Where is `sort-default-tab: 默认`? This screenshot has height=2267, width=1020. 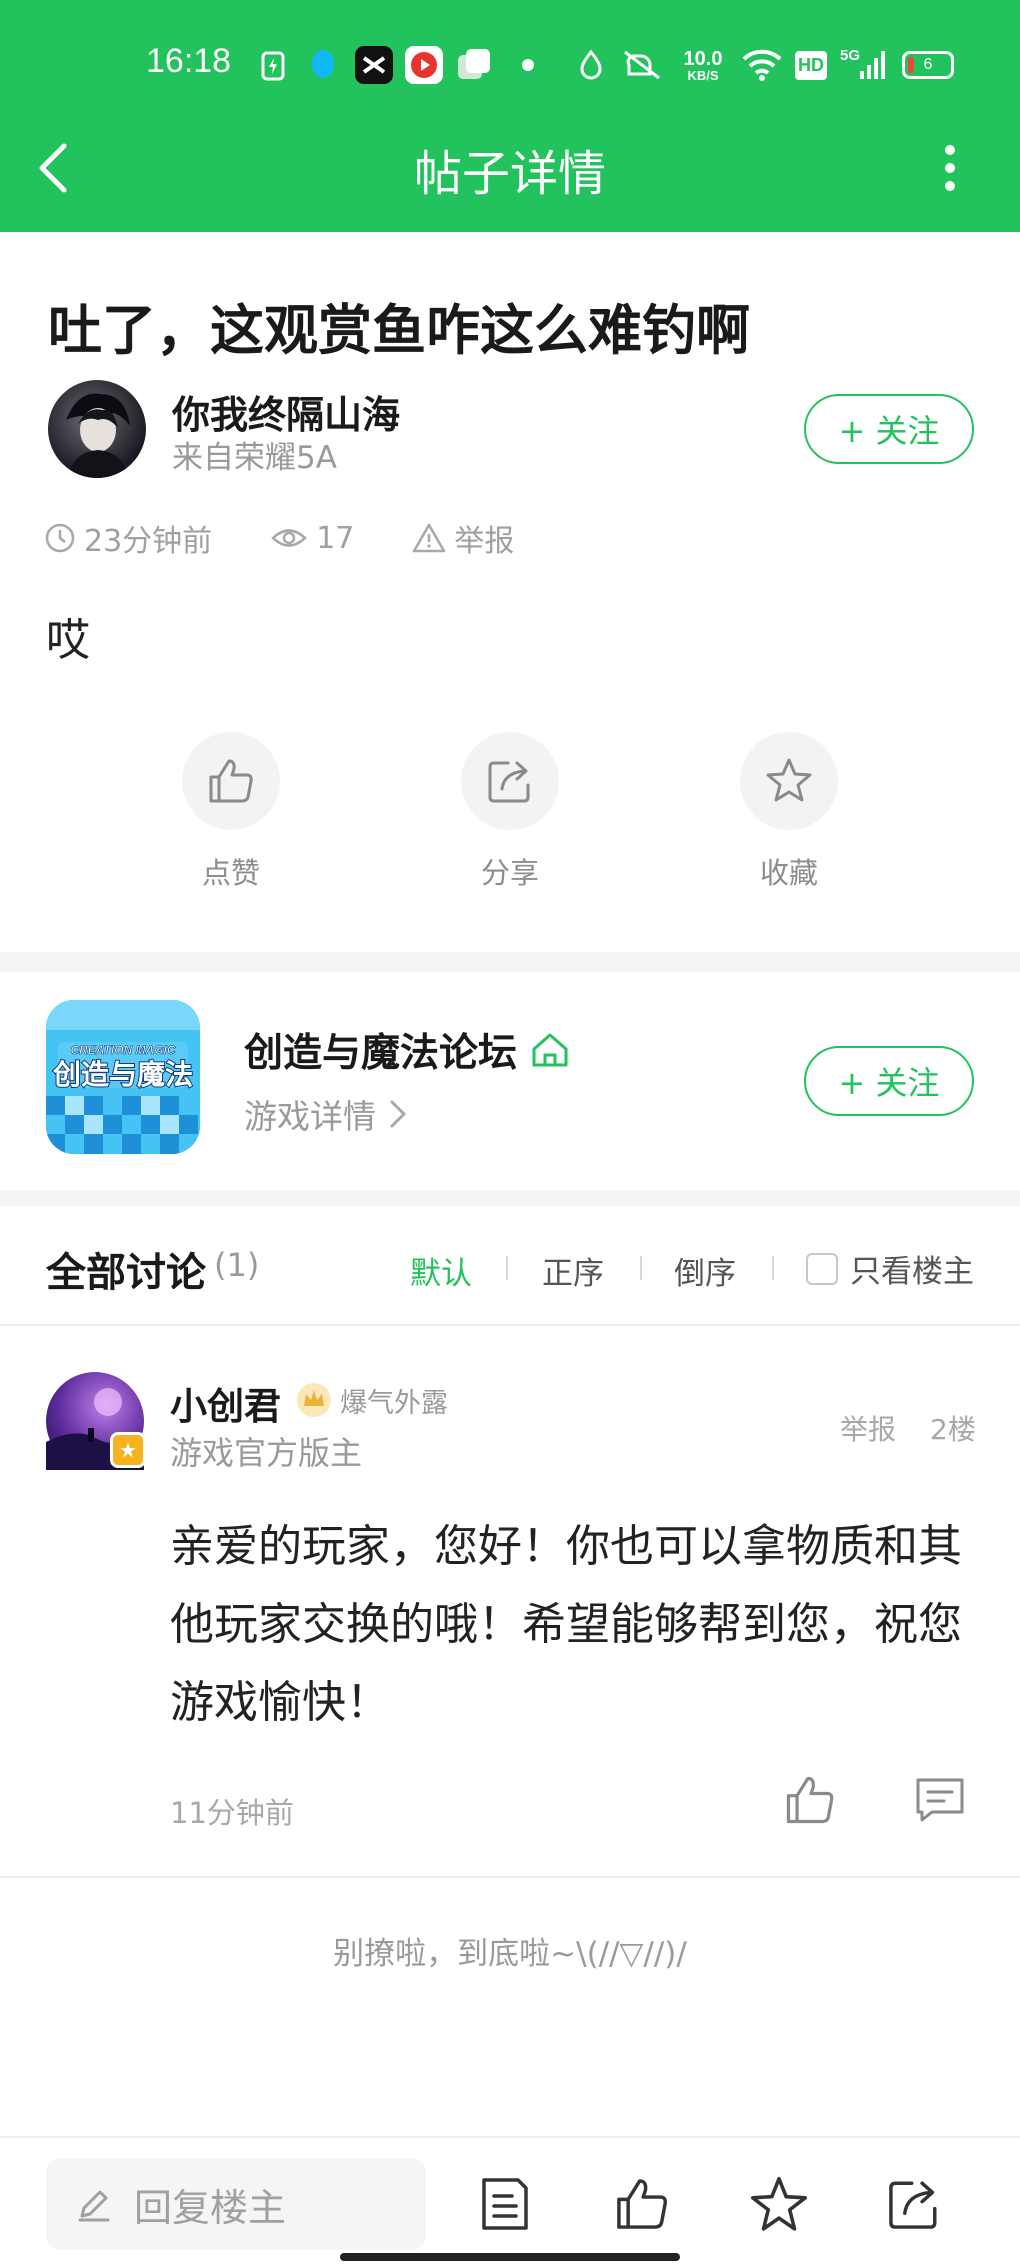 sort-default-tab: 默认 is located at coordinates (441, 1270).